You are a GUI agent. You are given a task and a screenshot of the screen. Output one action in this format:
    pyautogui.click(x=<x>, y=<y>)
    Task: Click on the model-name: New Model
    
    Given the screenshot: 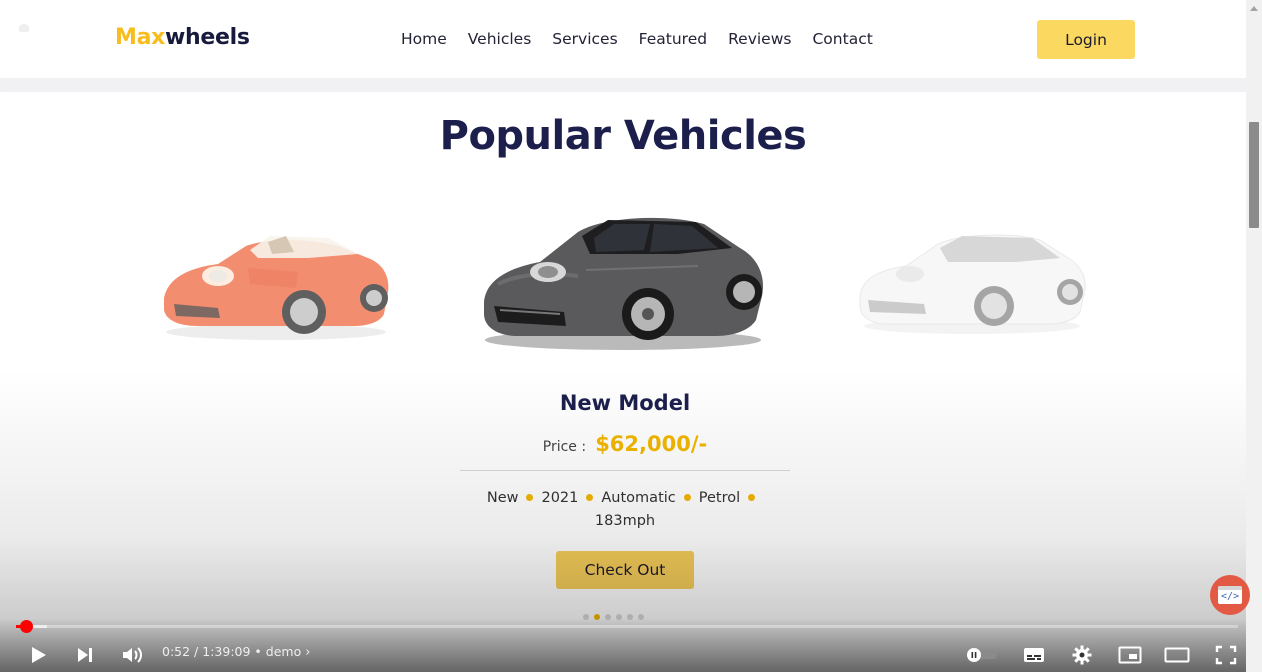 What is the action you would take?
    pyautogui.click(x=625, y=403)
    